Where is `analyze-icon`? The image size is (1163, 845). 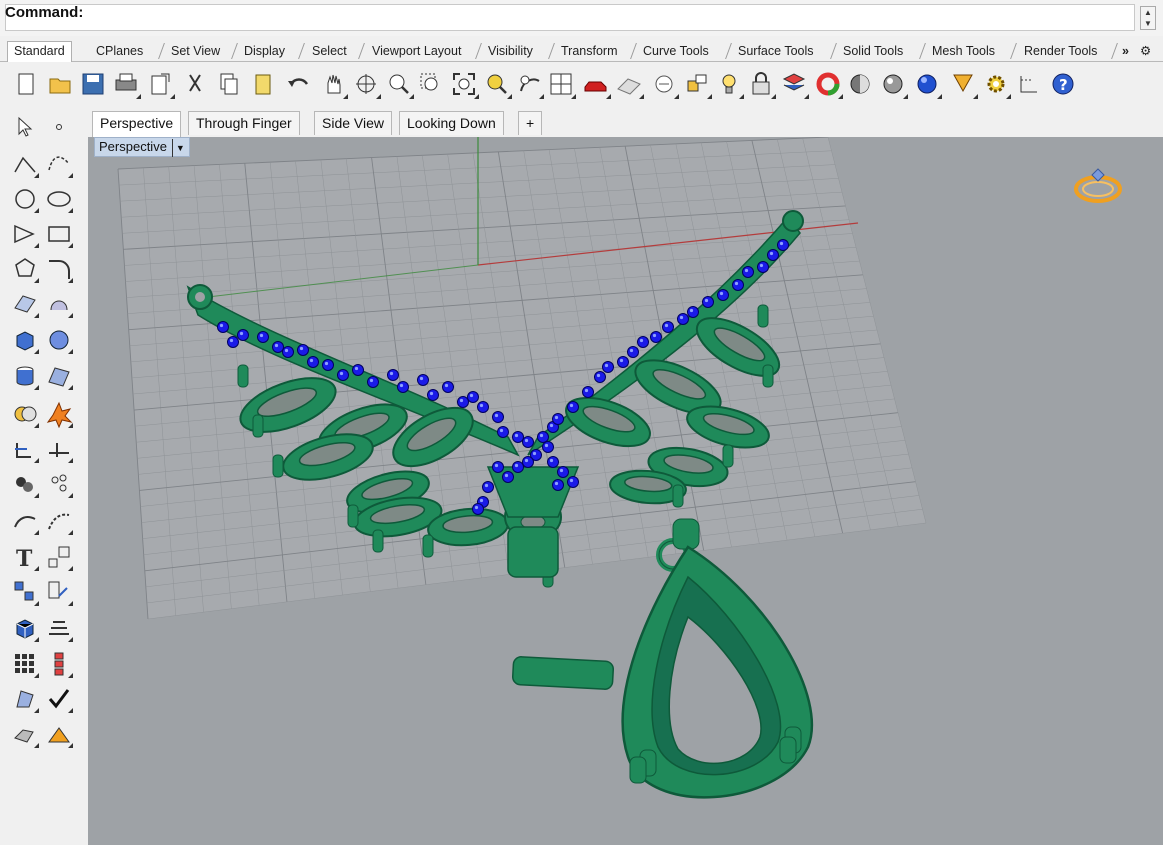 analyze-icon is located at coordinates (25, 699).